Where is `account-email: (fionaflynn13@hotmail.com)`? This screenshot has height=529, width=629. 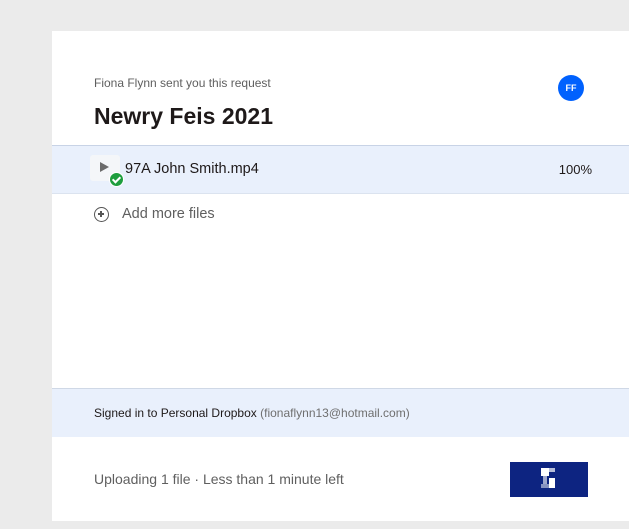
account-email: (fionaflynn13@hotmail.com) is located at coordinates (335, 413).